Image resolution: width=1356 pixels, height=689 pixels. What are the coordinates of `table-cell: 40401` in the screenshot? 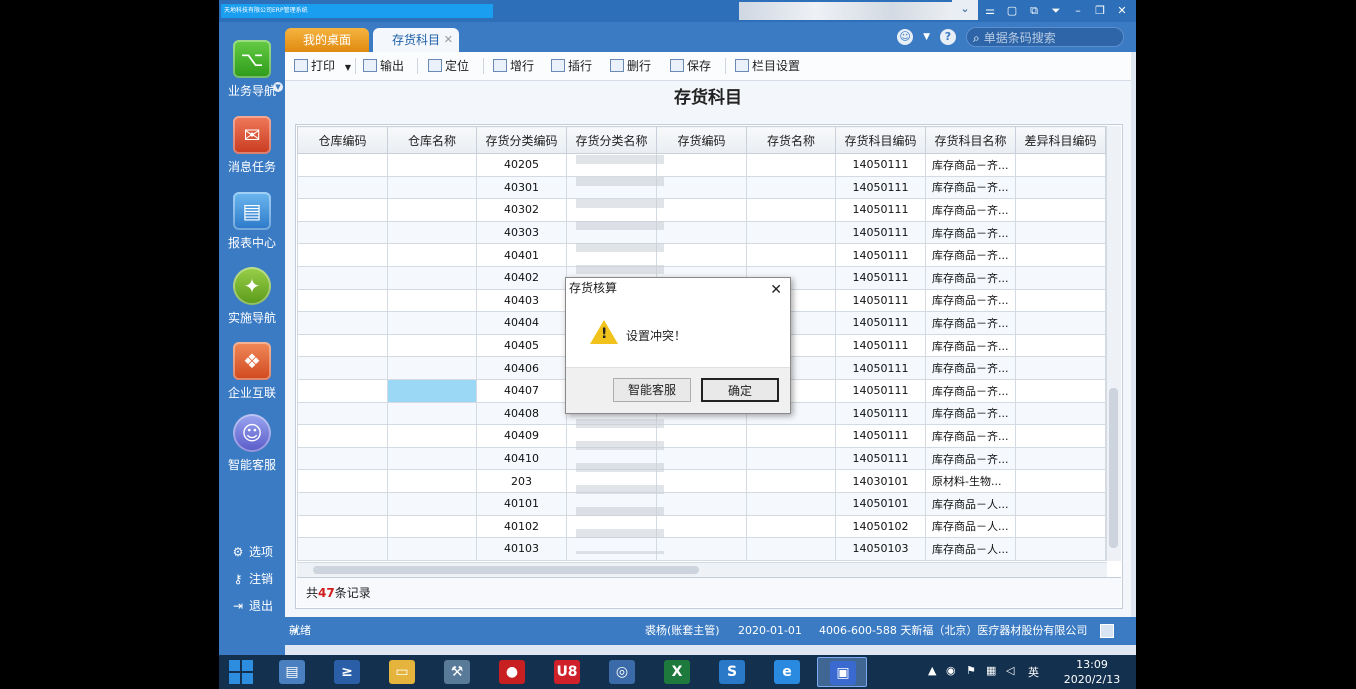 It's located at (521, 255).